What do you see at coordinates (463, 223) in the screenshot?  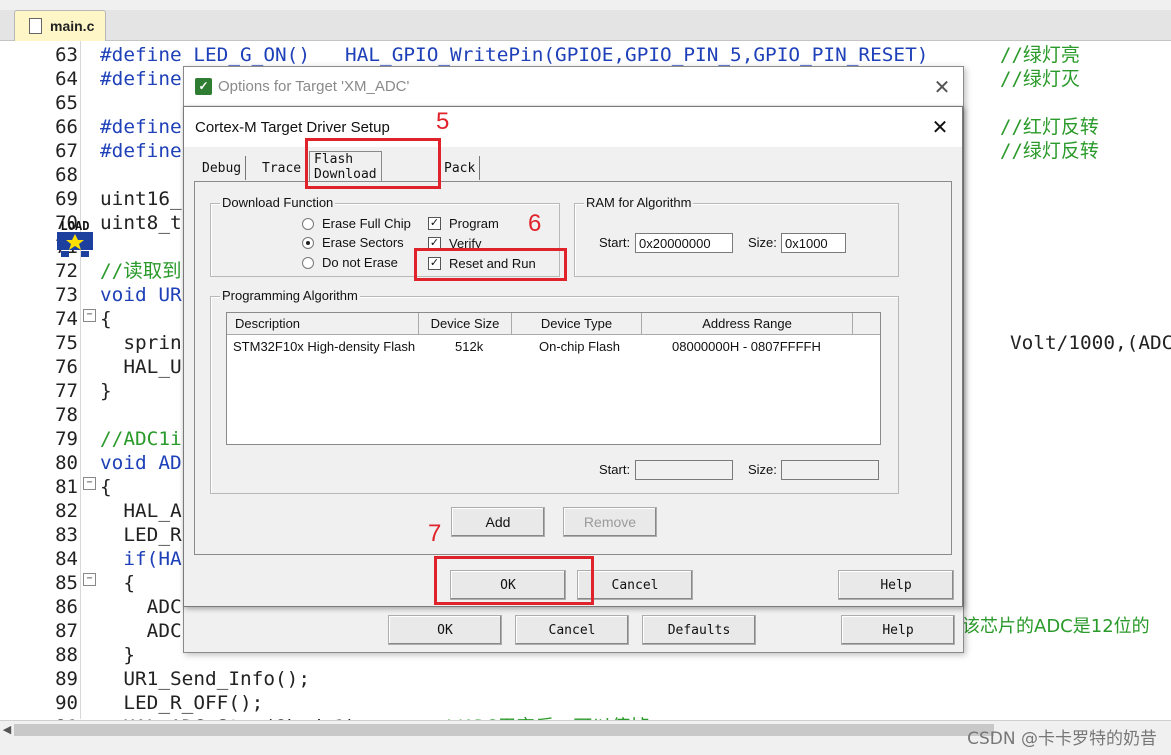 I see `program-checkbox: ✓ Program` at bounding box center [463, 223].